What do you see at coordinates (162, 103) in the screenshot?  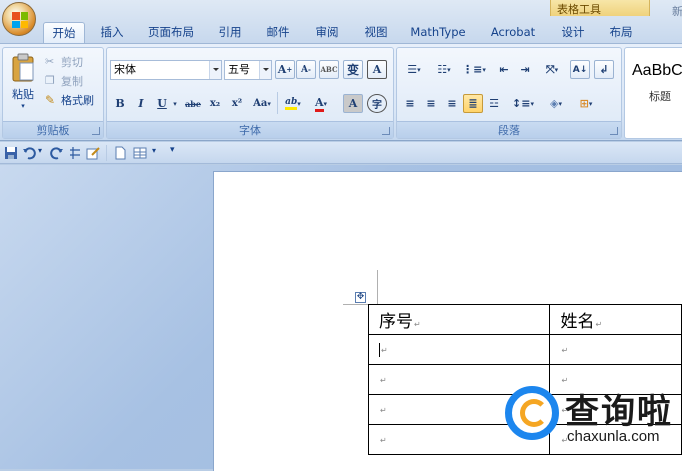 I see `underline-button: U` at bounding box center [162, 103].